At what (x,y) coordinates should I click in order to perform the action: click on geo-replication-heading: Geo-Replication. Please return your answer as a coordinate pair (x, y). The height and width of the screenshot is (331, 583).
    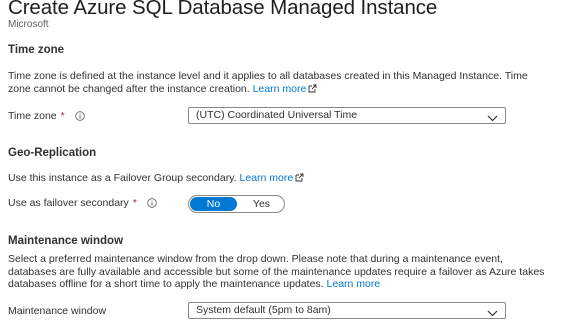
    Looking at the image, I should click on (52, 153).